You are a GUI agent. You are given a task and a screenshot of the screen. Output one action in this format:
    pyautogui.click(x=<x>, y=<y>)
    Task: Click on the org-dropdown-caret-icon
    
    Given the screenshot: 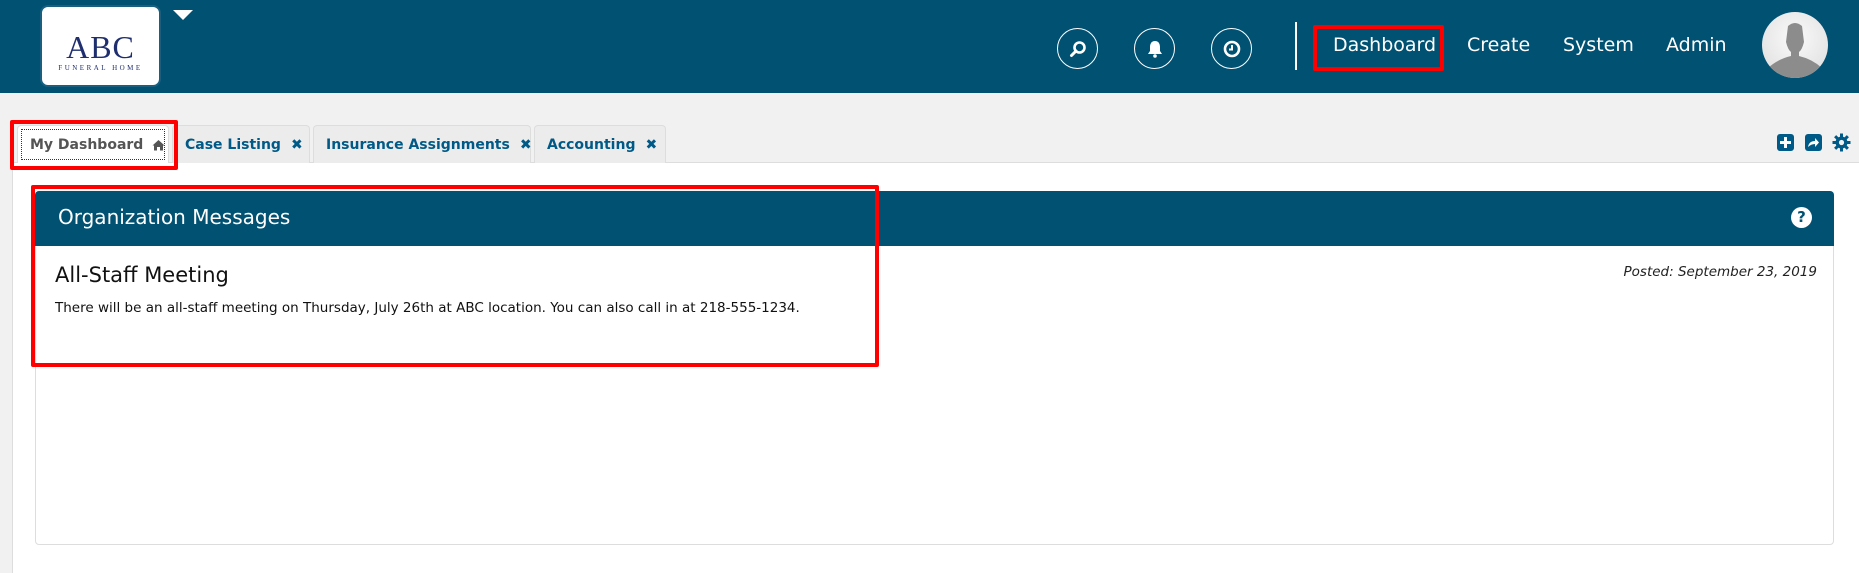 What is the action you would take?
    pyautogui.click(x=183, y=15)
    